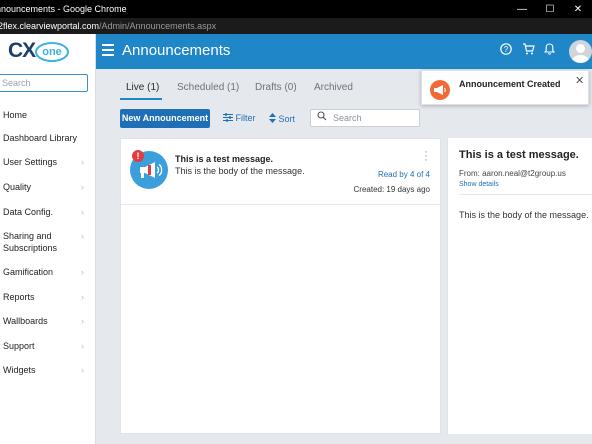 The width and height of the screenshot is (592, 444). What do you see at coordinates (50, 26) in the screenshot?
I see `url-host: l2flex.clearviewportal.com` at bounding box center [50, 26].